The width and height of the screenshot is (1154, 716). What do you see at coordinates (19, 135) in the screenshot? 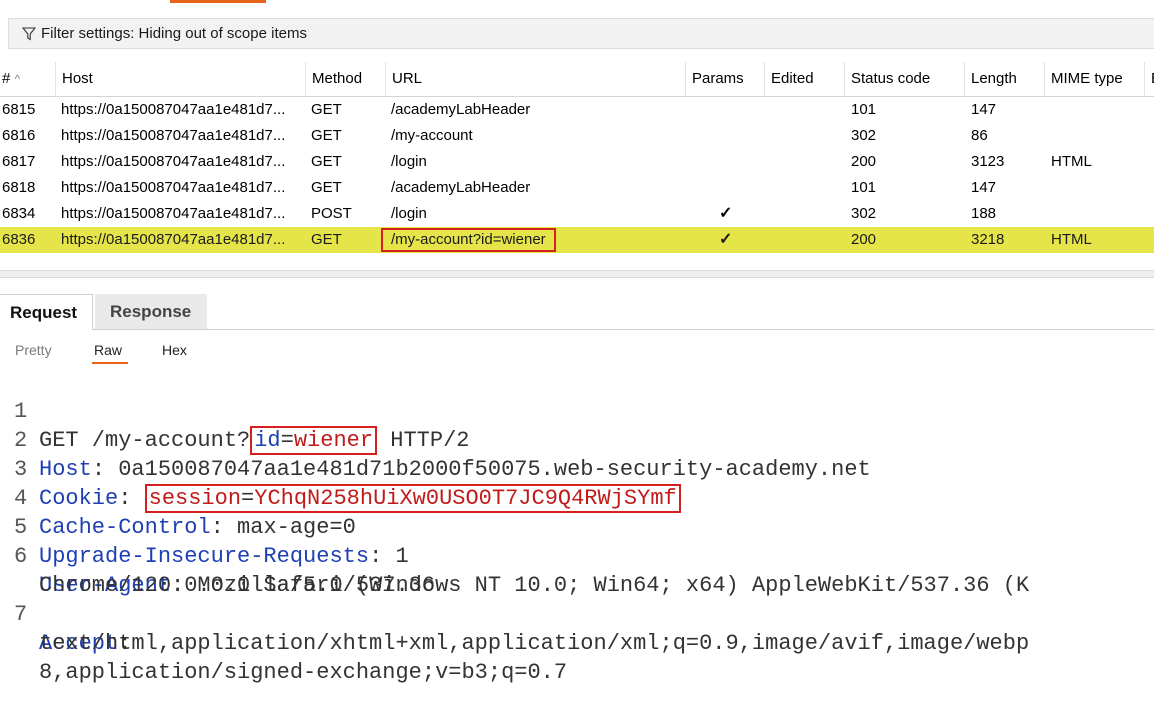
I see `cell-num: 6816` at bounding box center [19, 135].